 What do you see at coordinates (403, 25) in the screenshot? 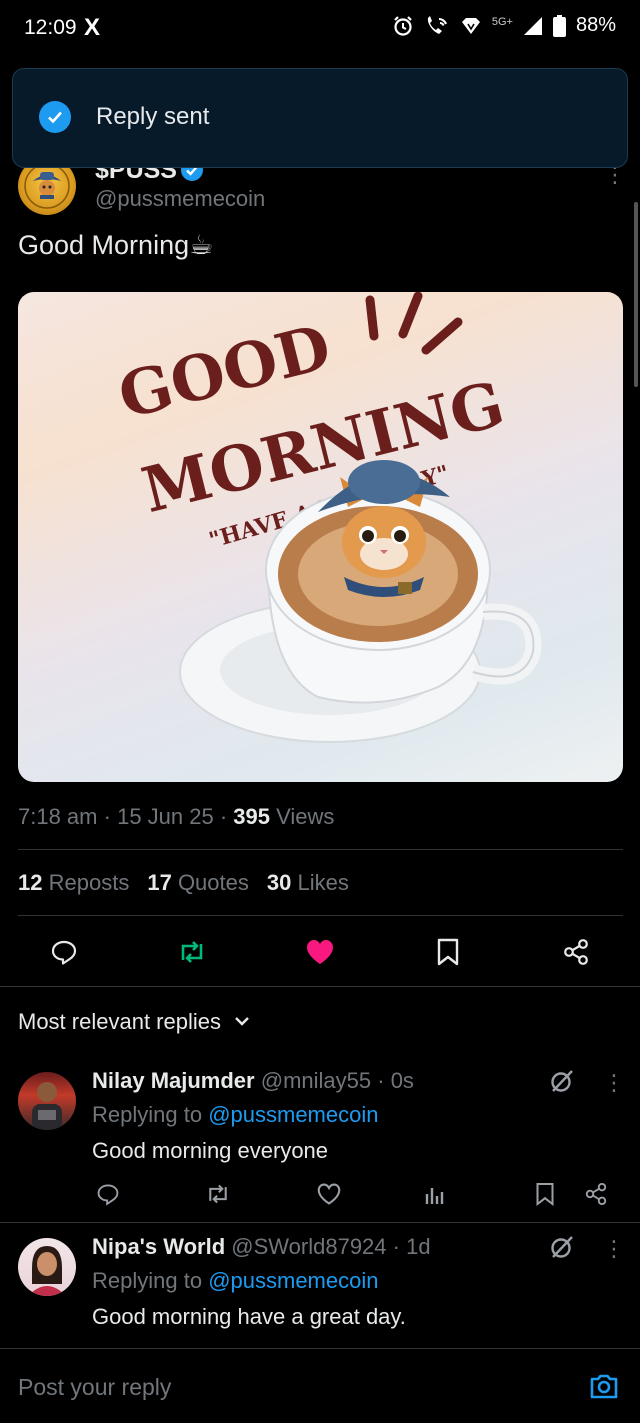
I see `alarm-icon` at bounding box center [403, 25].